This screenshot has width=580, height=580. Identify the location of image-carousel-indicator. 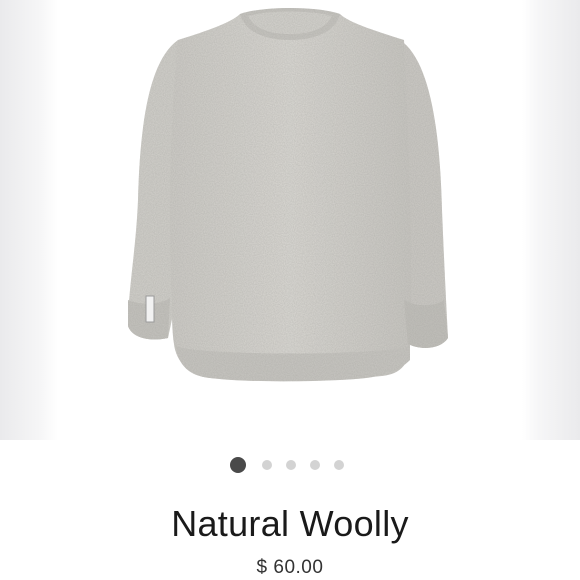
(290, 465).